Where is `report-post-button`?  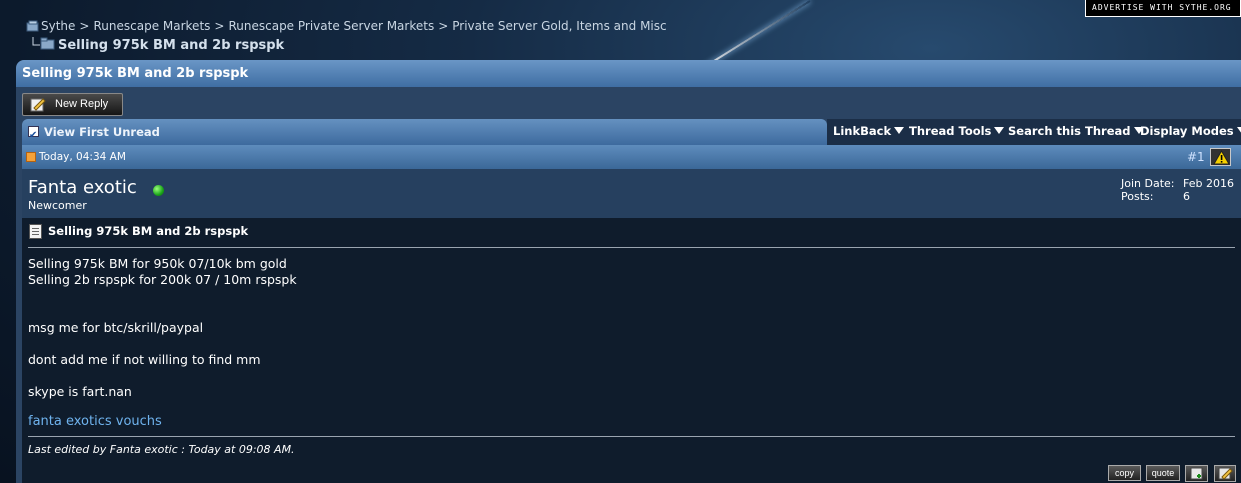
report-post-button is located at coordinates (1220, 157).